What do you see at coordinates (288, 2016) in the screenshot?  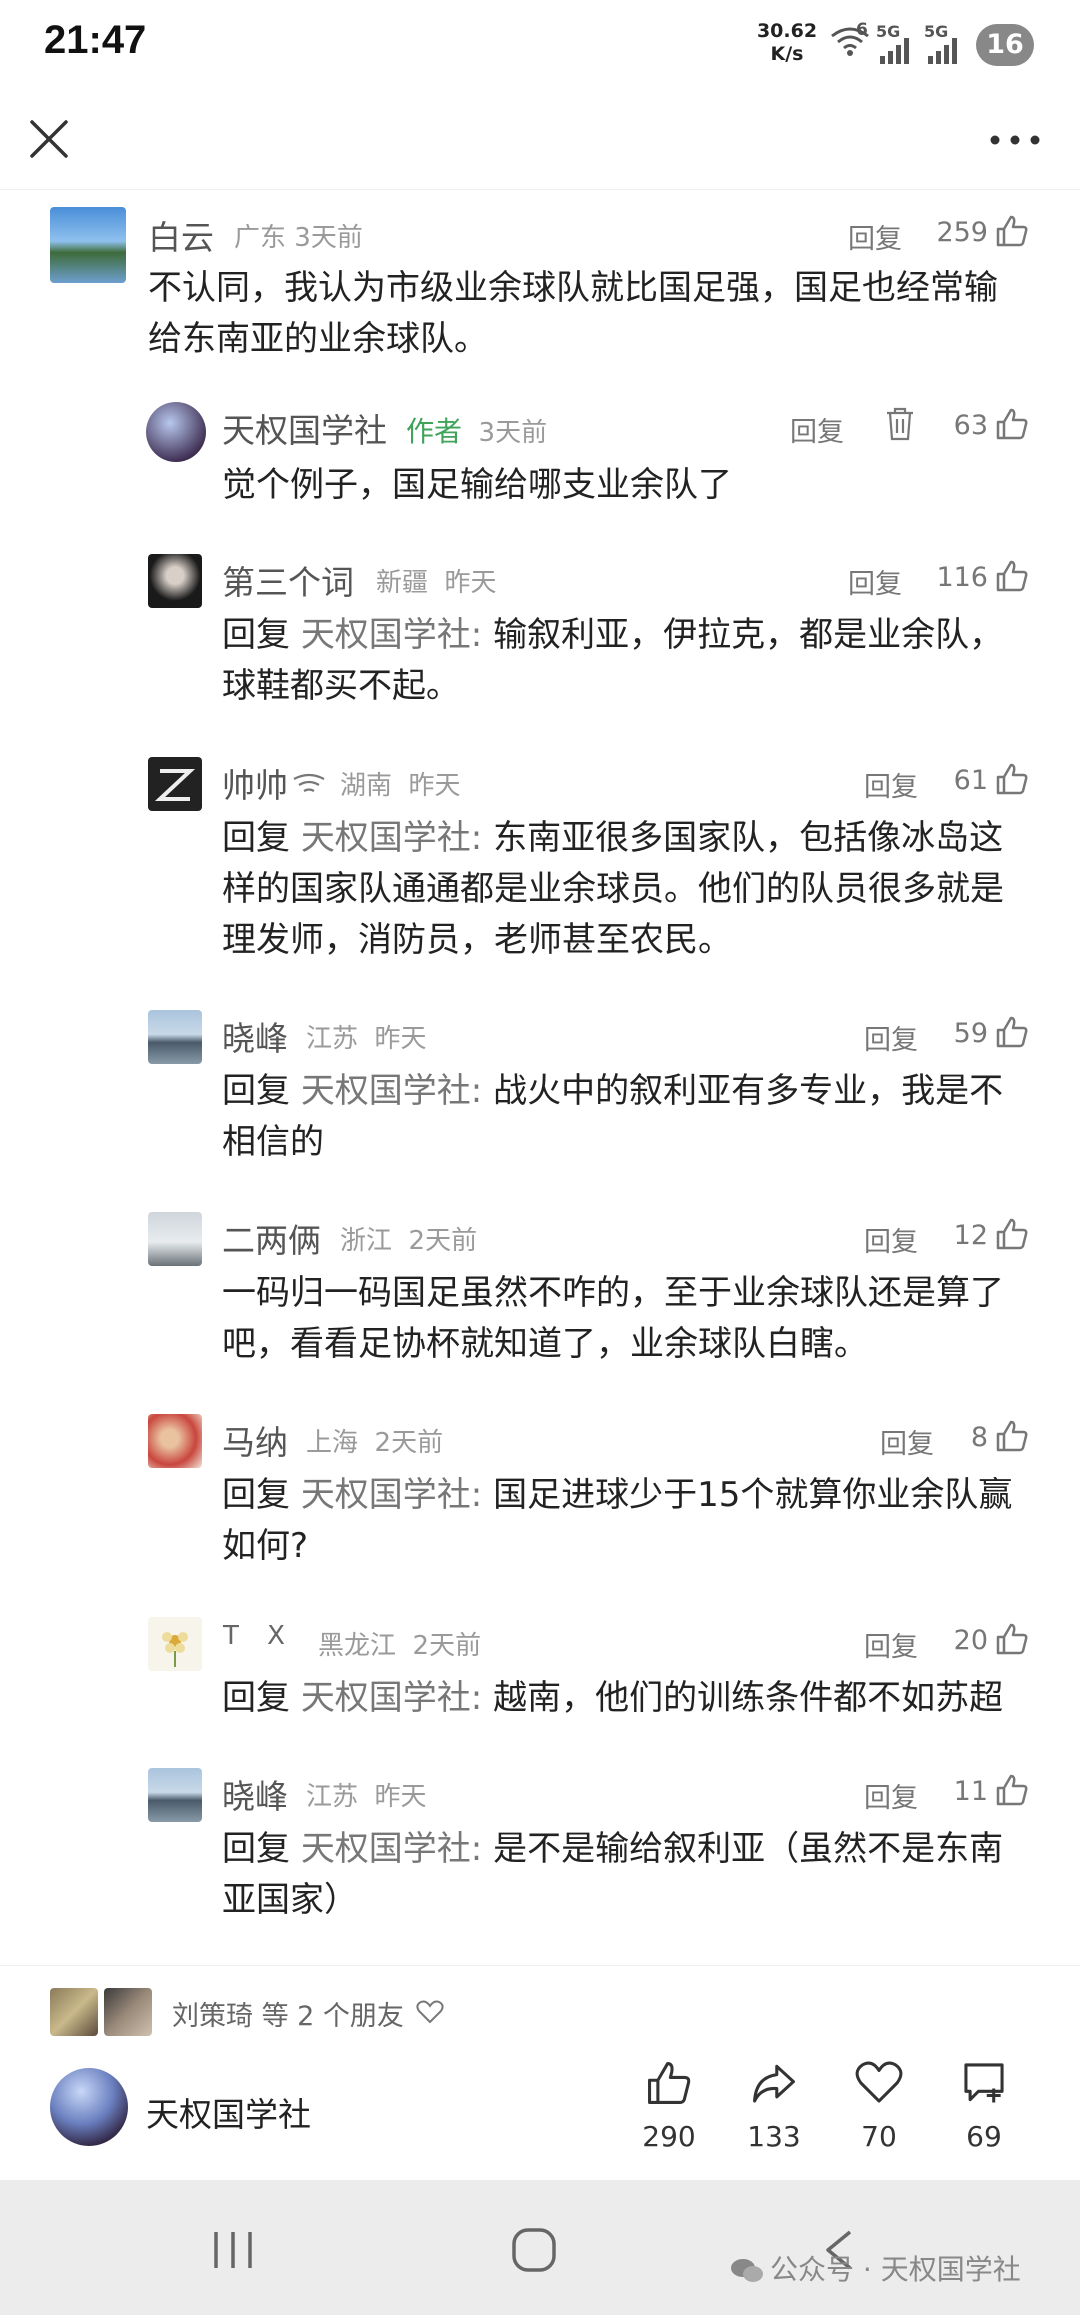 I see `friends-label: 刘策琦 等 2 个朋友` at bounding box center [288, 2016].